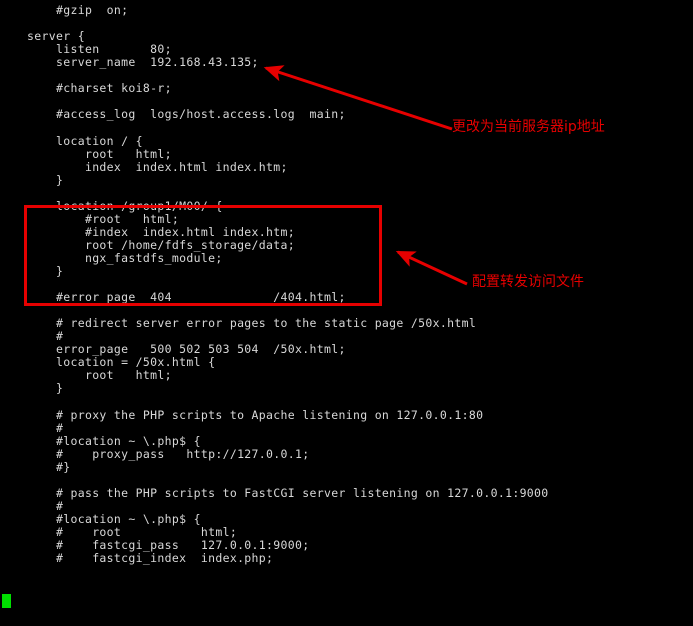 This screenshot has width=693, height=626. What do you see at coordinates (168, 545) in the screenshot?
I see `code-line: # fastcgi_pass 127.0.0.1:9000;` at bounding box center [168, 545].